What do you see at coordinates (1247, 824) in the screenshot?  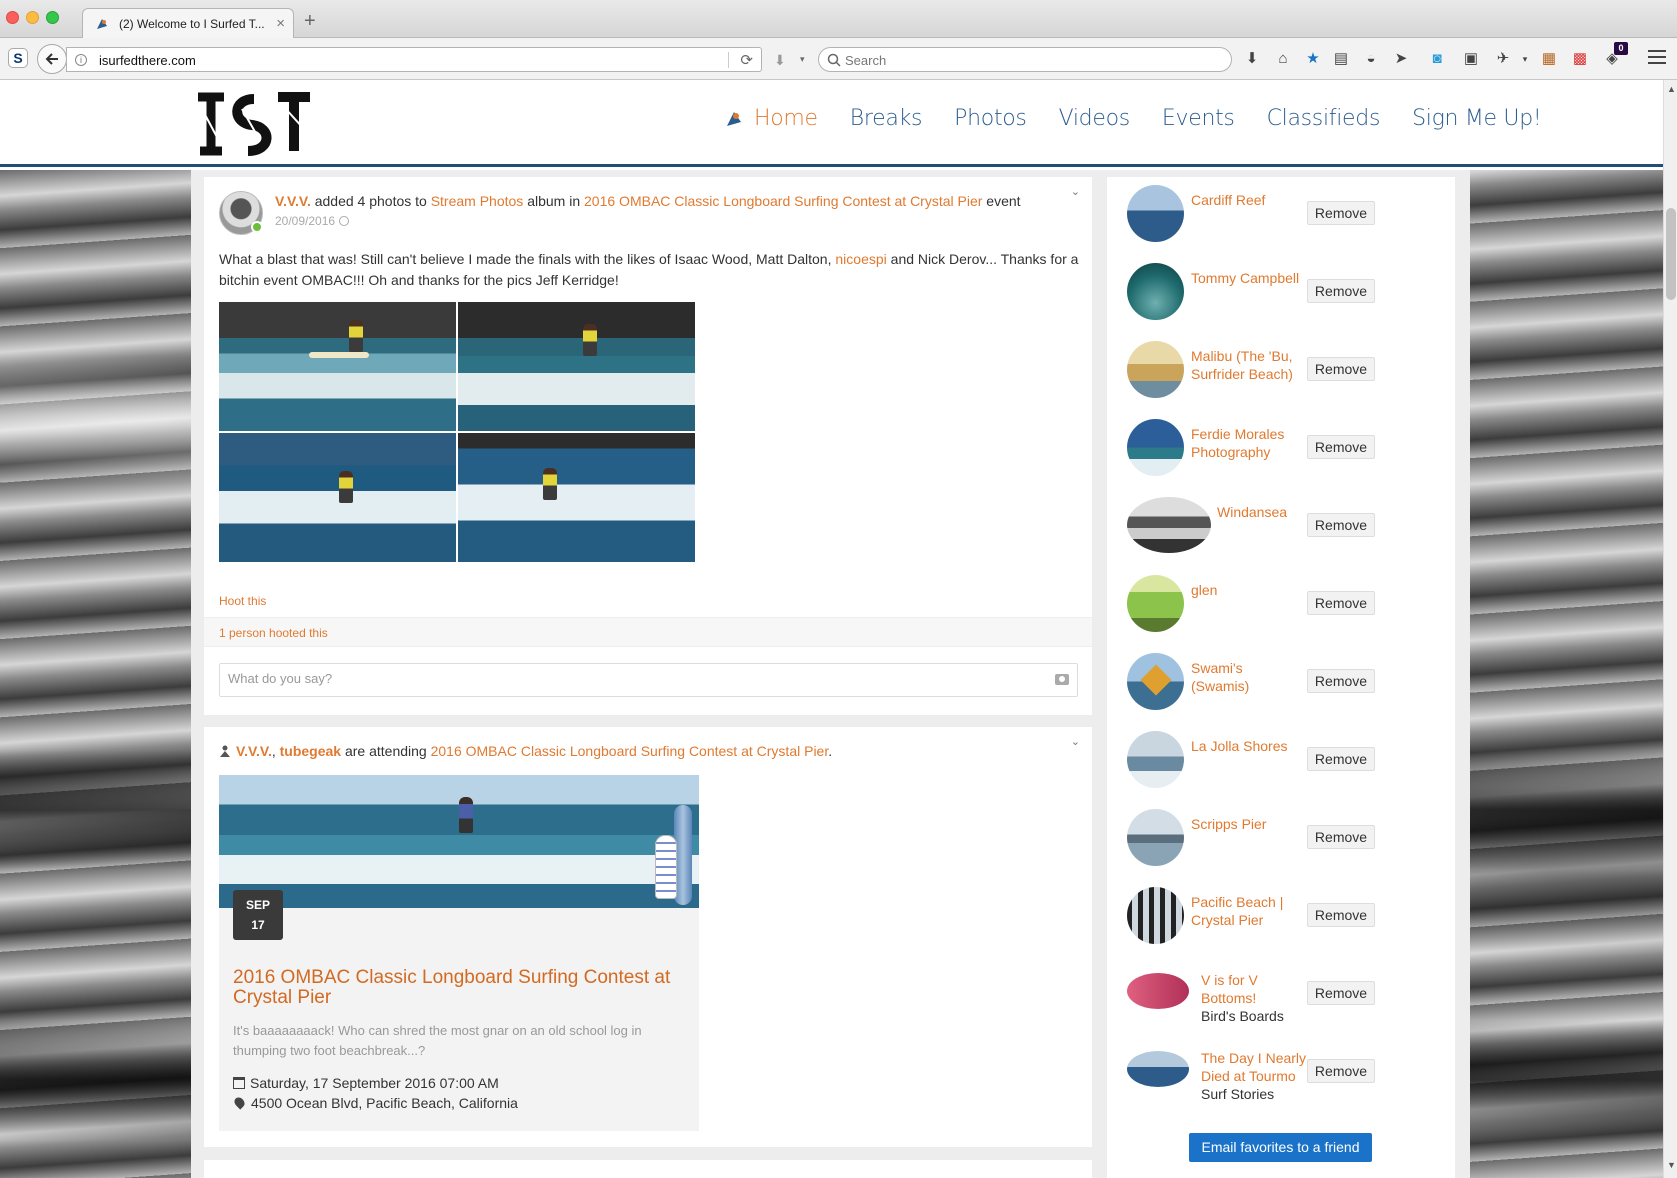 I see `favorite-name-link: Scripps Pier` at bounding box center [1247, 824].